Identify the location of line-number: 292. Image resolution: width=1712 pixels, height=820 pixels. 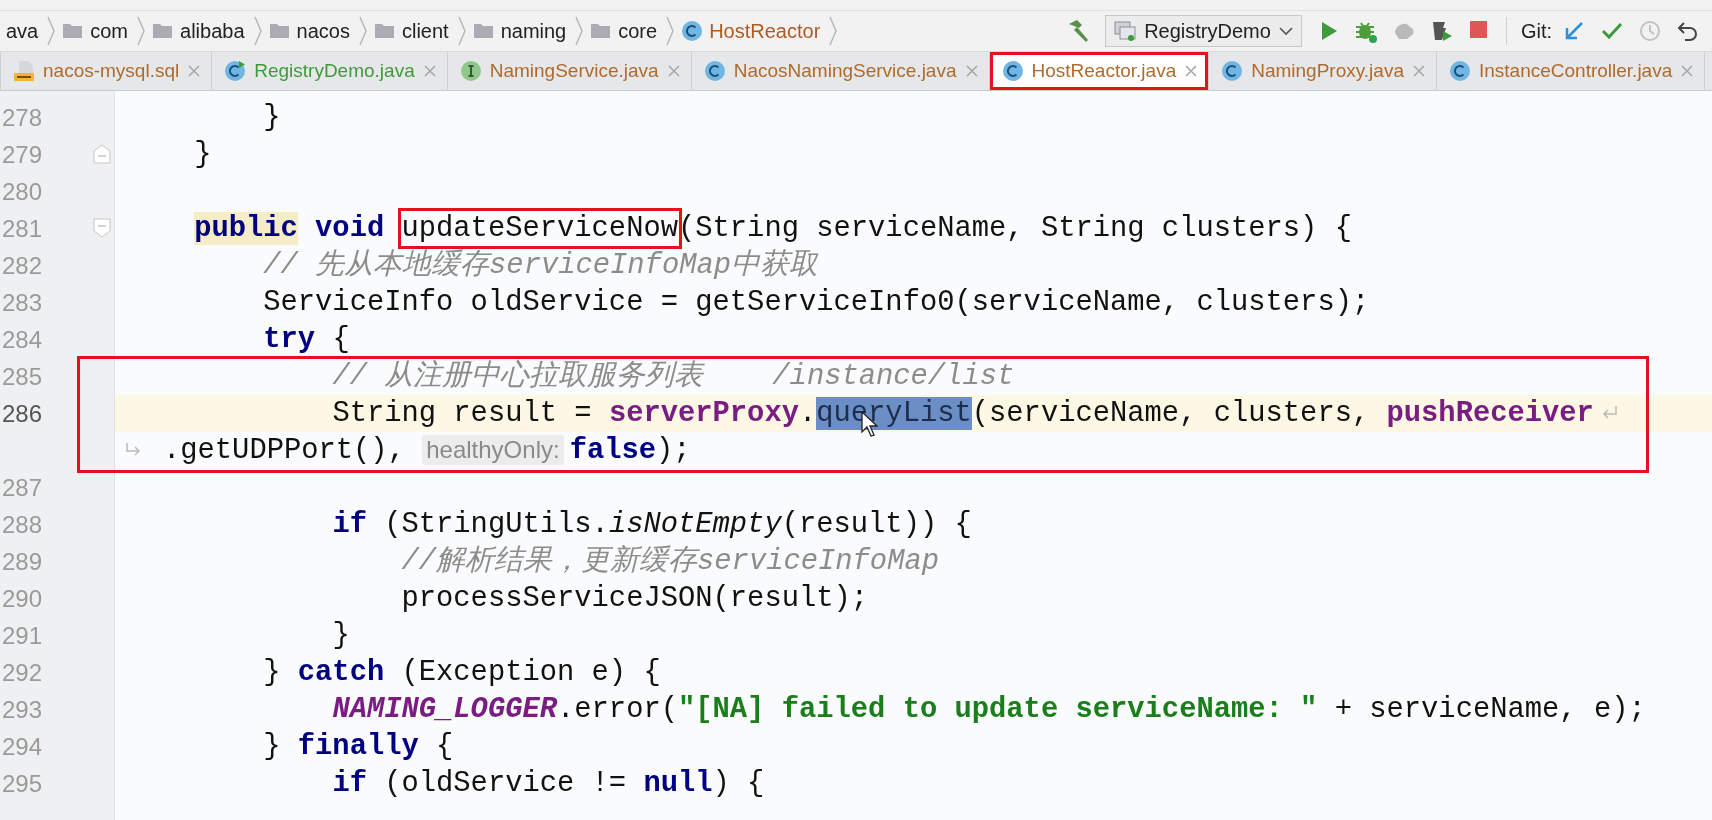
(21, 672).